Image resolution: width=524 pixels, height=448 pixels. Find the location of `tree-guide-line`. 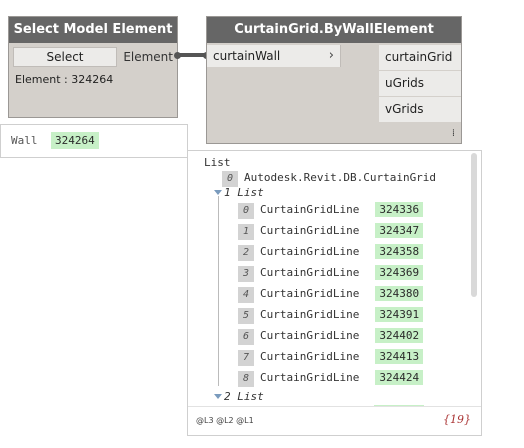

tree-guide-line is located at coordinates (218, 291).